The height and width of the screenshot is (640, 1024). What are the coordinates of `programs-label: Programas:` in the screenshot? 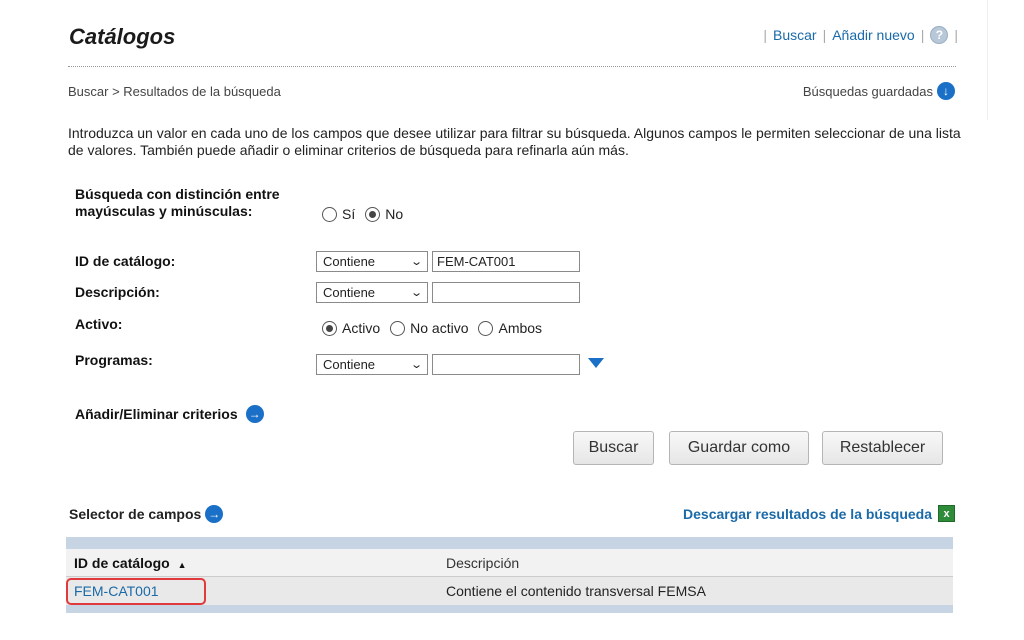 It's located at (114, 360).